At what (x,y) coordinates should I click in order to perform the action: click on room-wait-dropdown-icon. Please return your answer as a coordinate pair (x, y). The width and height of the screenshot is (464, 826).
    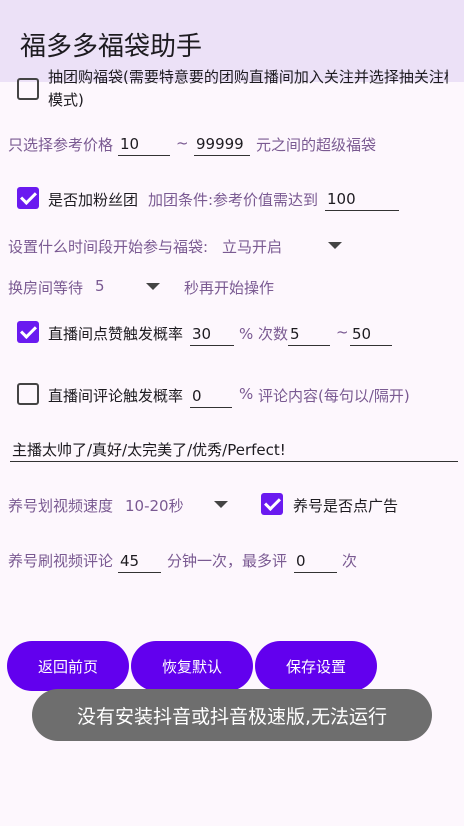
    Looking at the image, I should click on (153, 286).